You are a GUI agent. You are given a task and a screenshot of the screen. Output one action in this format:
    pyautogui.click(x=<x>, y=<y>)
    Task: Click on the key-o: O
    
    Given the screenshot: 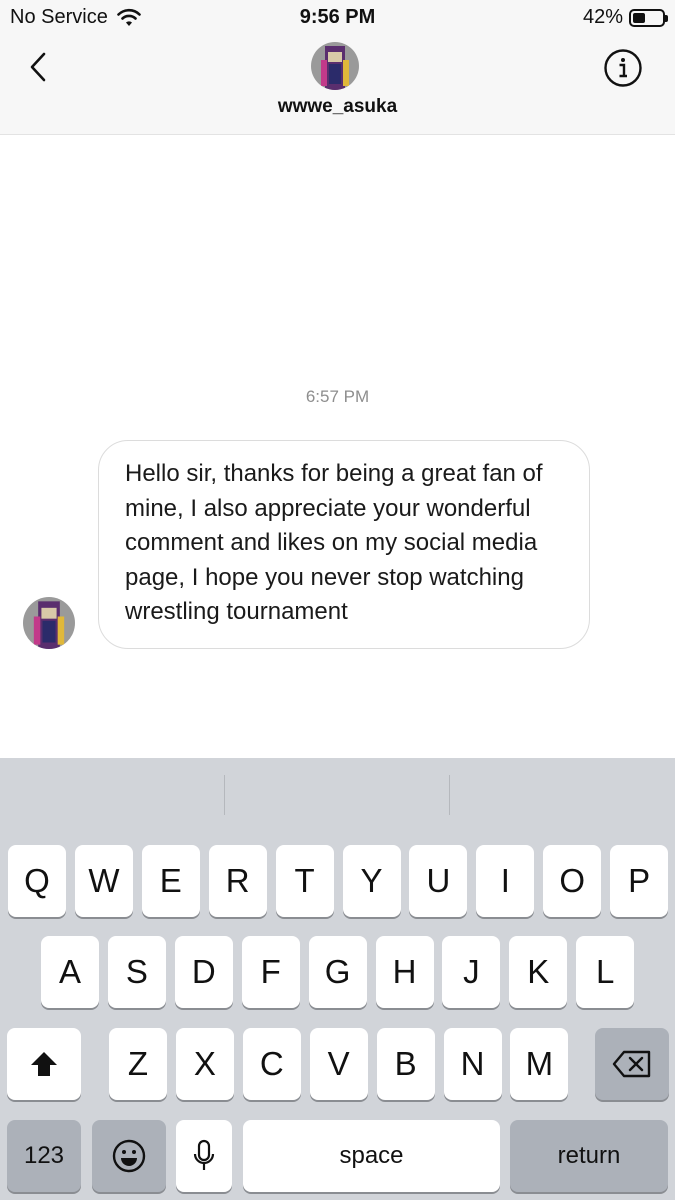 What is the action you would take?
    pyautogui.click(x=572, y=881)
    